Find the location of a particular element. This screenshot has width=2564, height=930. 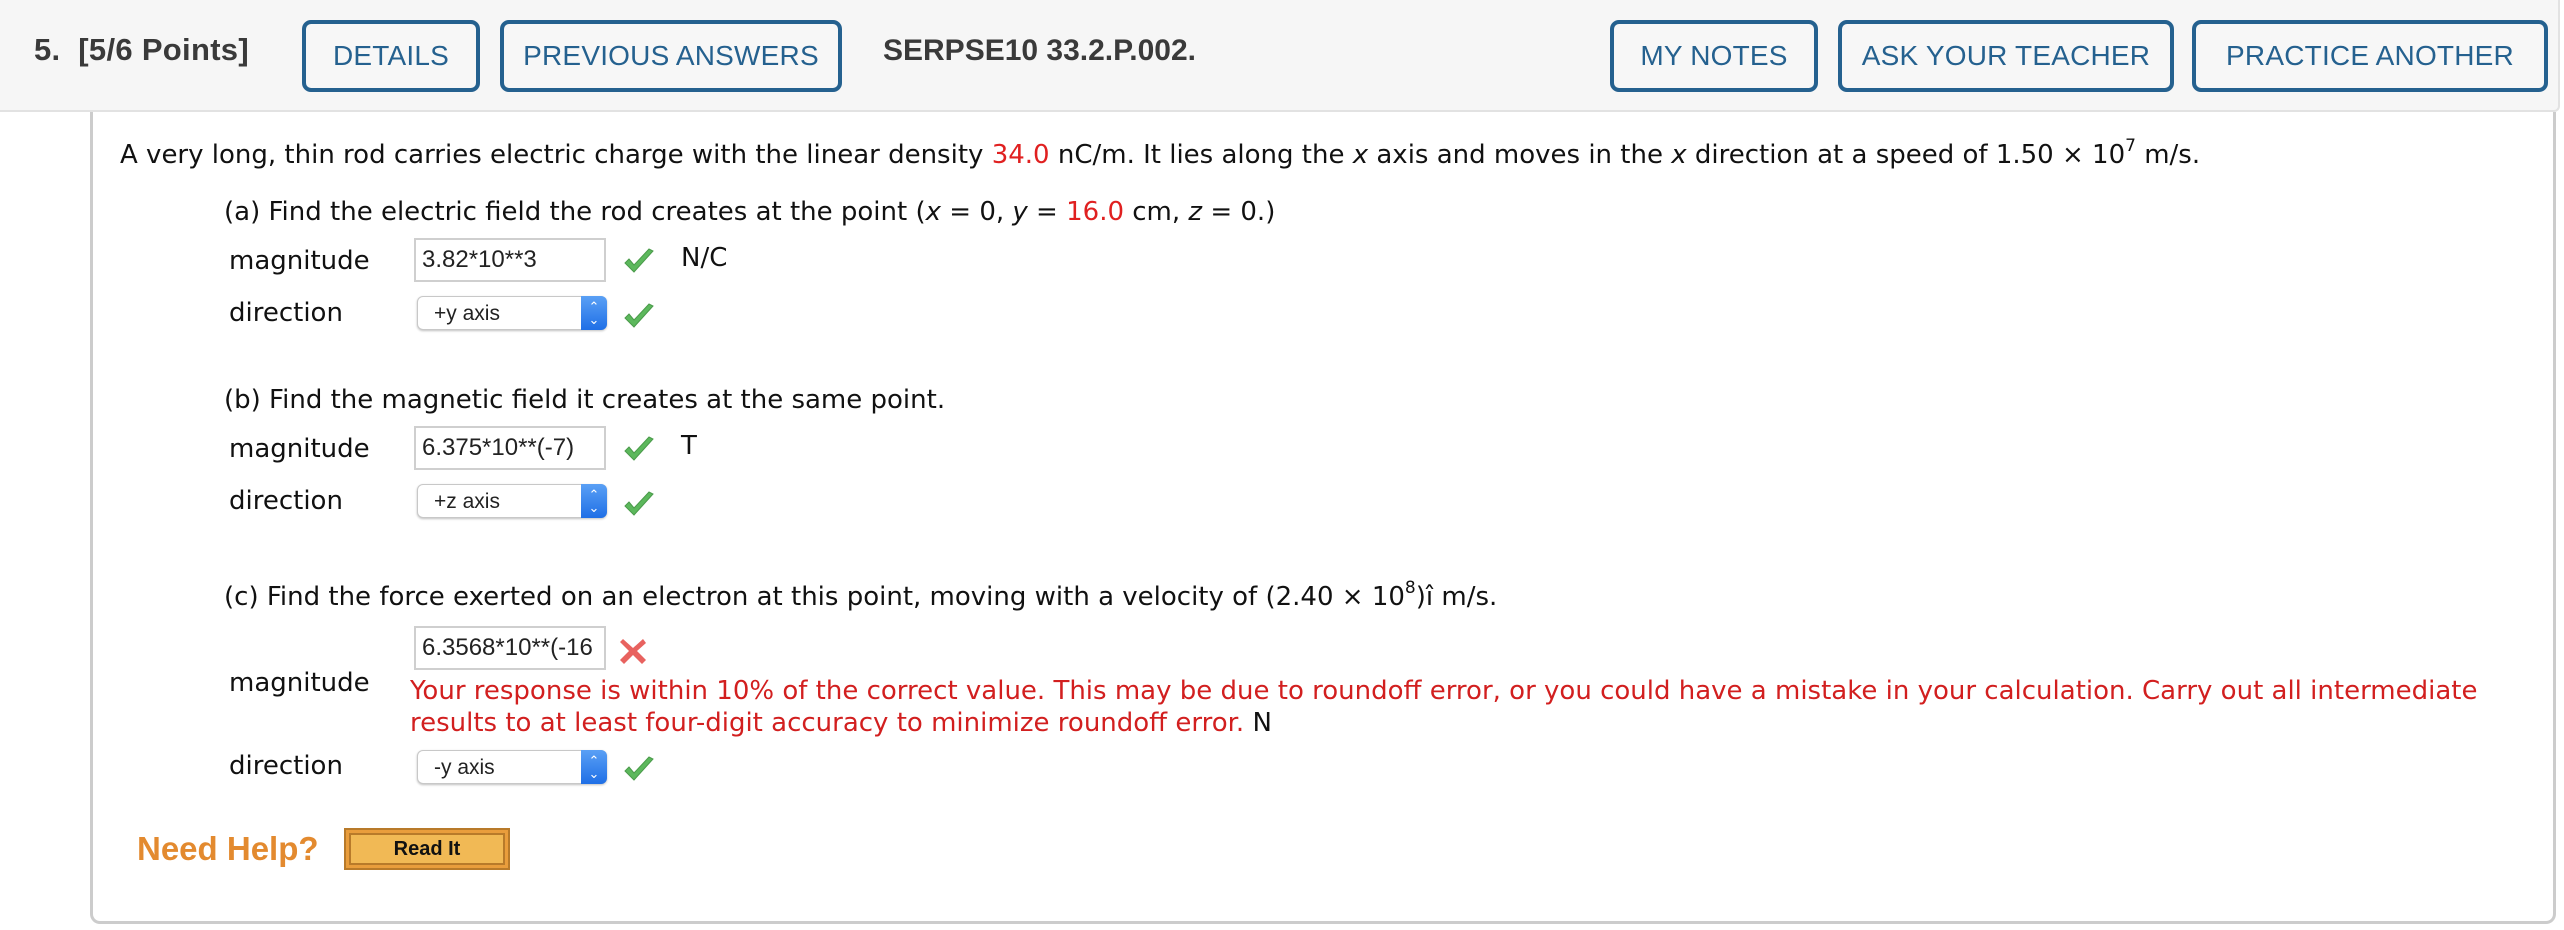

selected-value: +y axis is located at coordinates (467, 313).